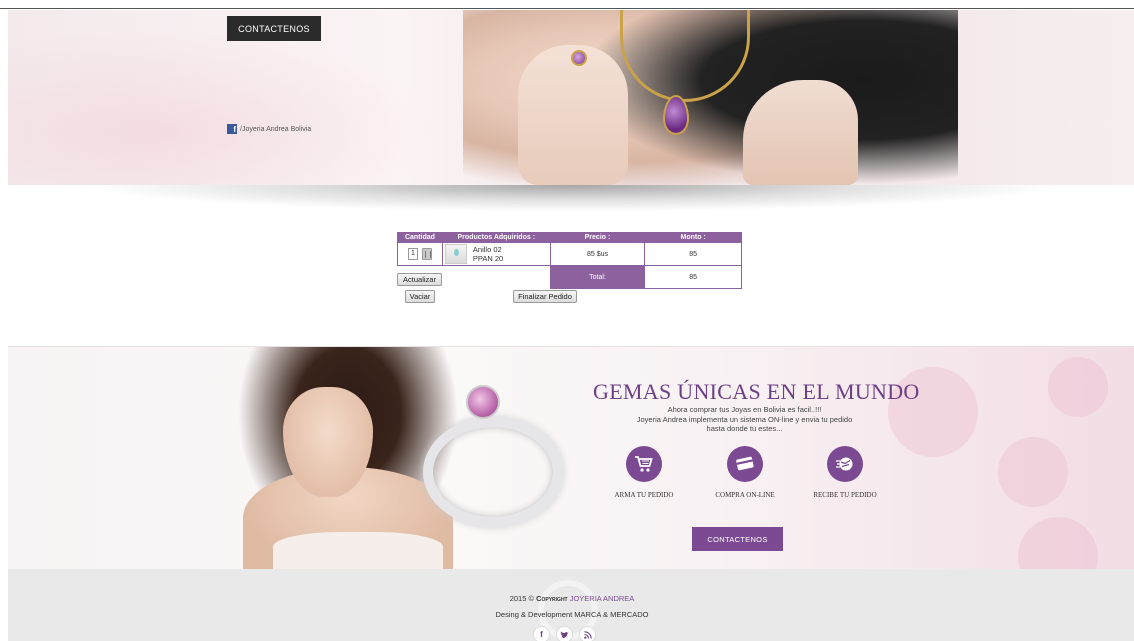 The width and height of the screenshot is (1134, 641). I want to click on feature-buy-online: COMPRA ON-LINE, so click(745, 472).